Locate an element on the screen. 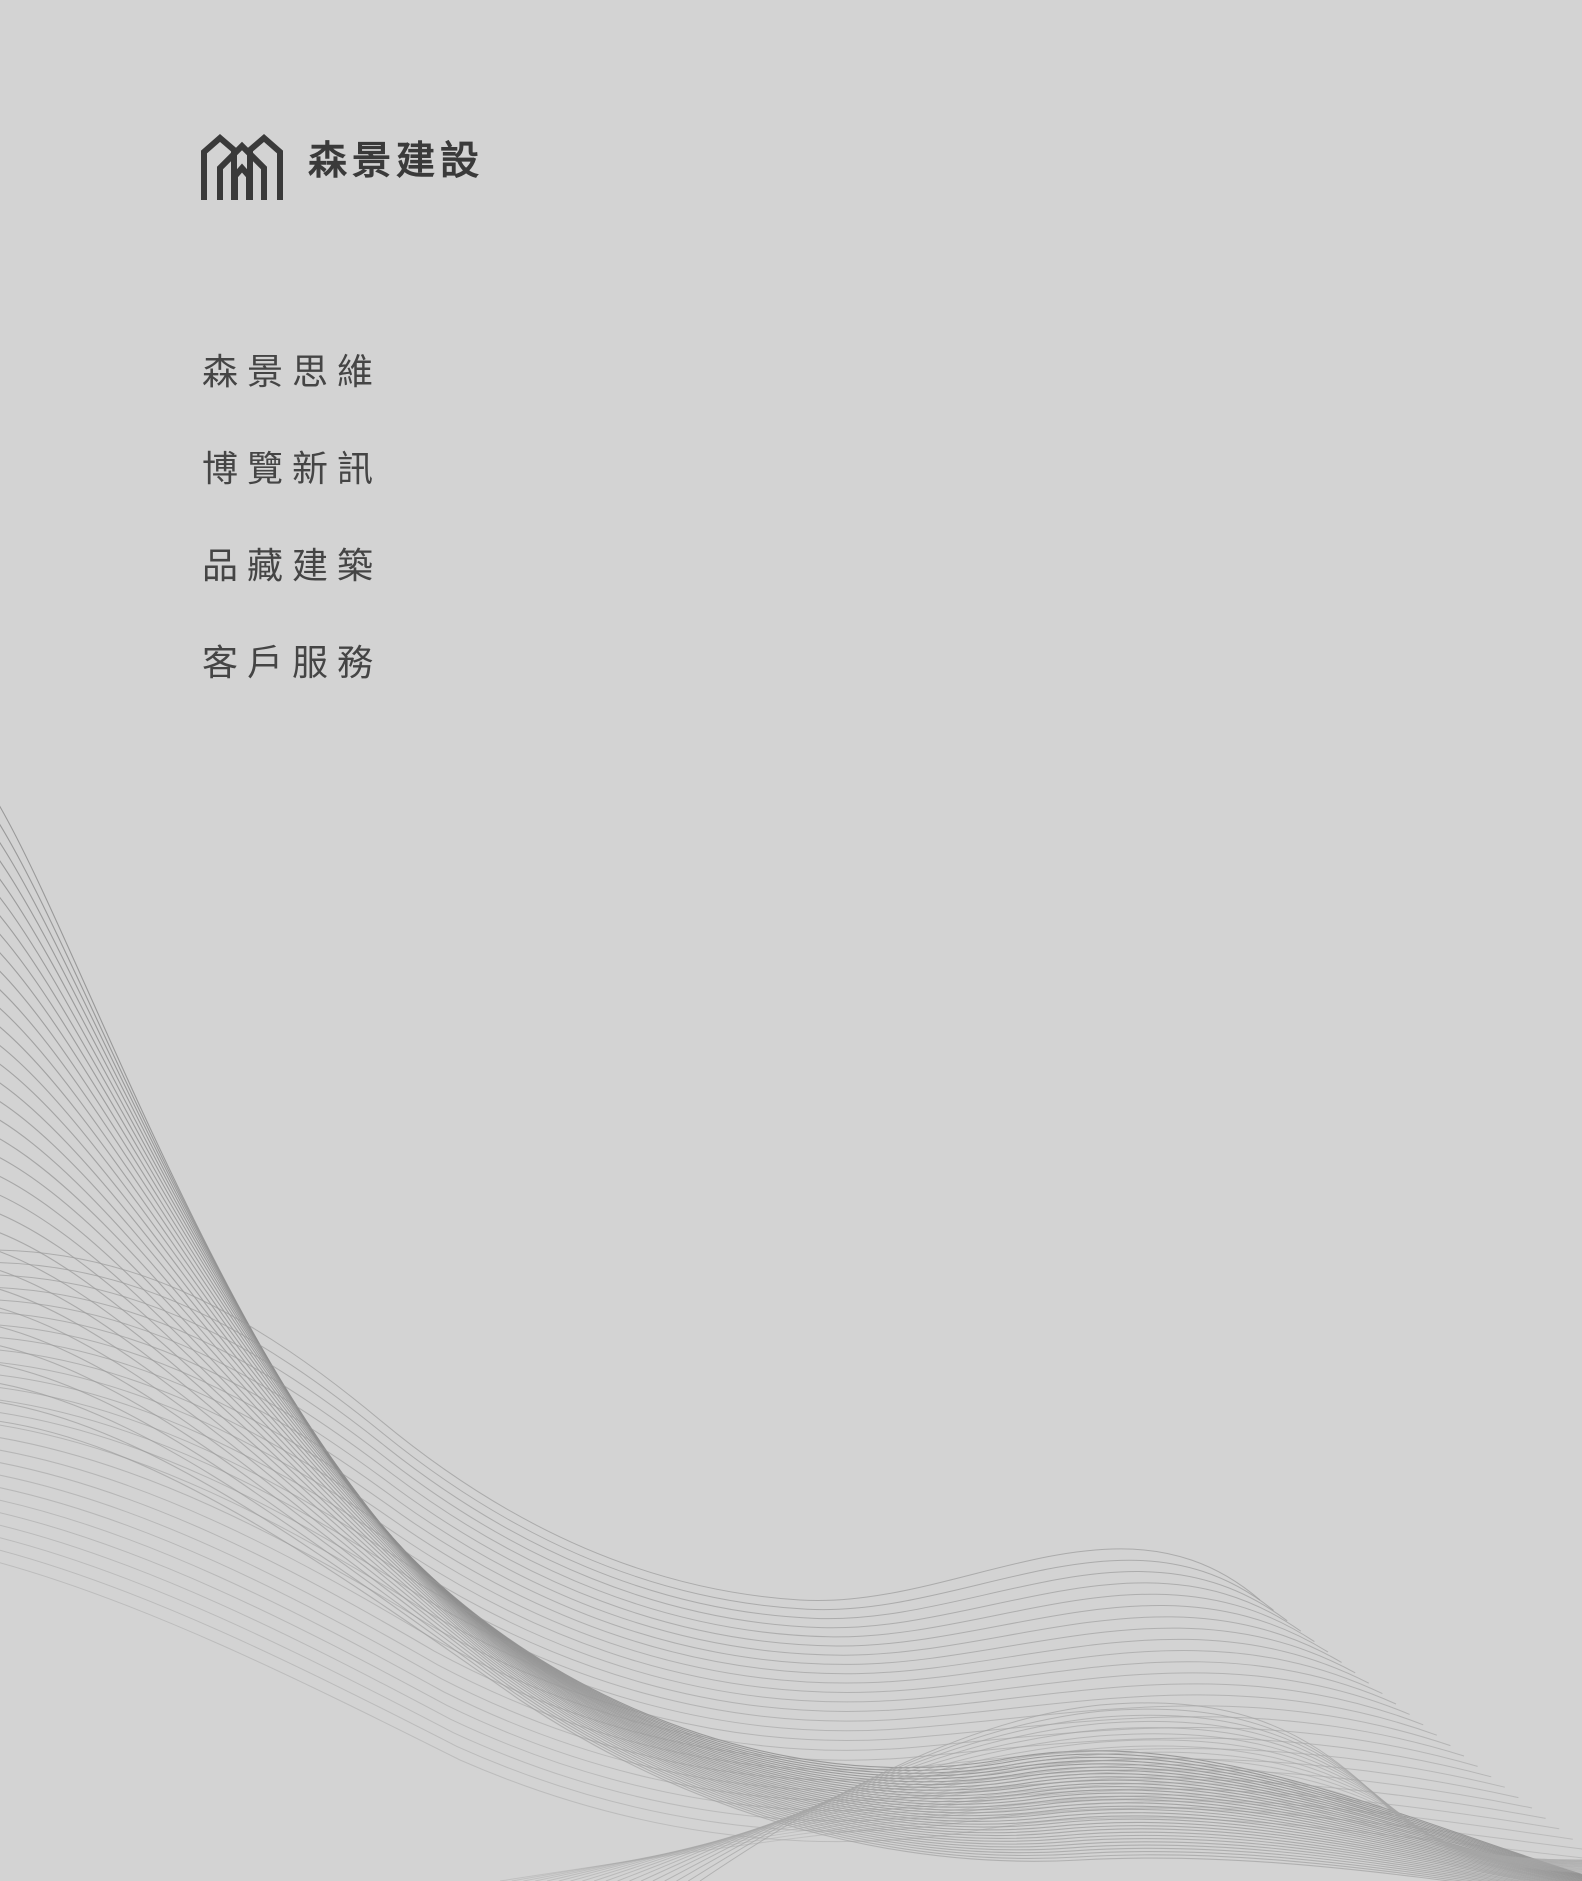  menu-item: 博覽新訊 is located at coordinates (292, 497).